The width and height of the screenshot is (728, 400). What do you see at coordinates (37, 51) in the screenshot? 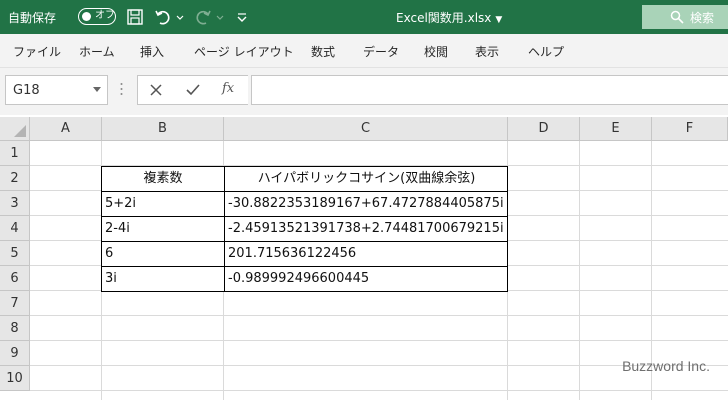
I see `tab-file: ファイル` at bounding box center [37, 51].